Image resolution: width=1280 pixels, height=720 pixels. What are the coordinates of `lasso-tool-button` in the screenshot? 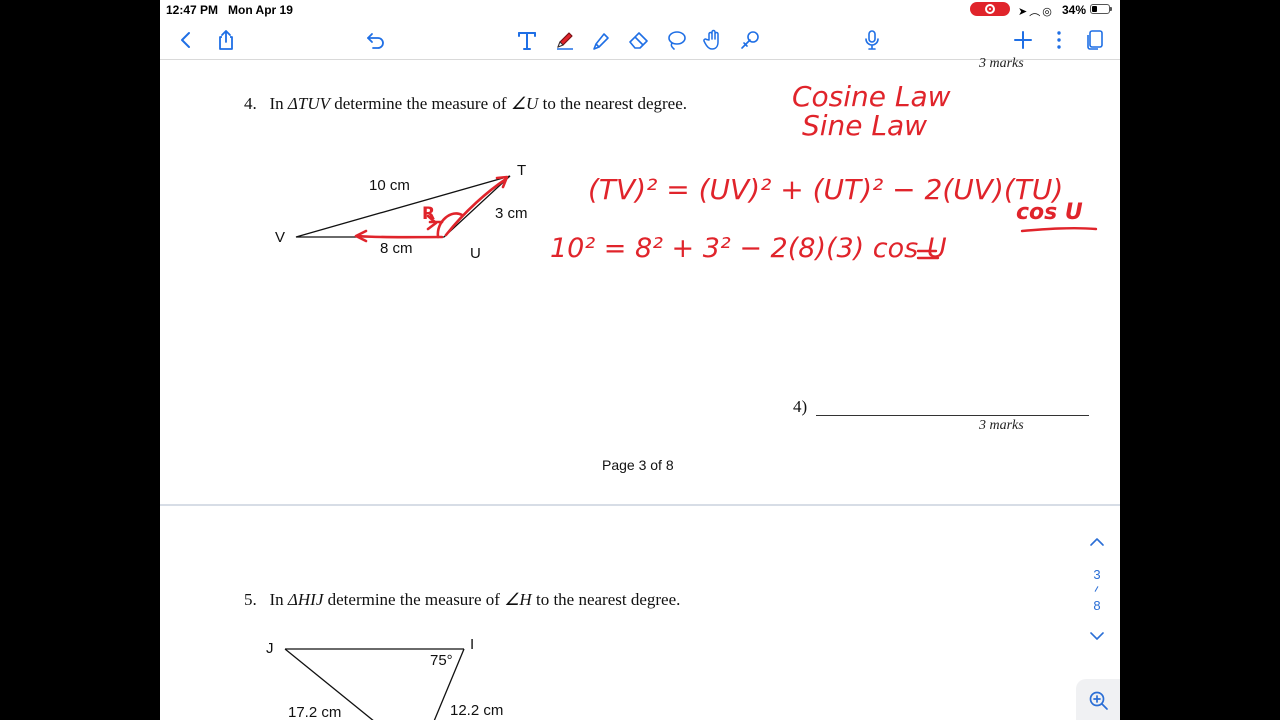 It's located at (676, 40).